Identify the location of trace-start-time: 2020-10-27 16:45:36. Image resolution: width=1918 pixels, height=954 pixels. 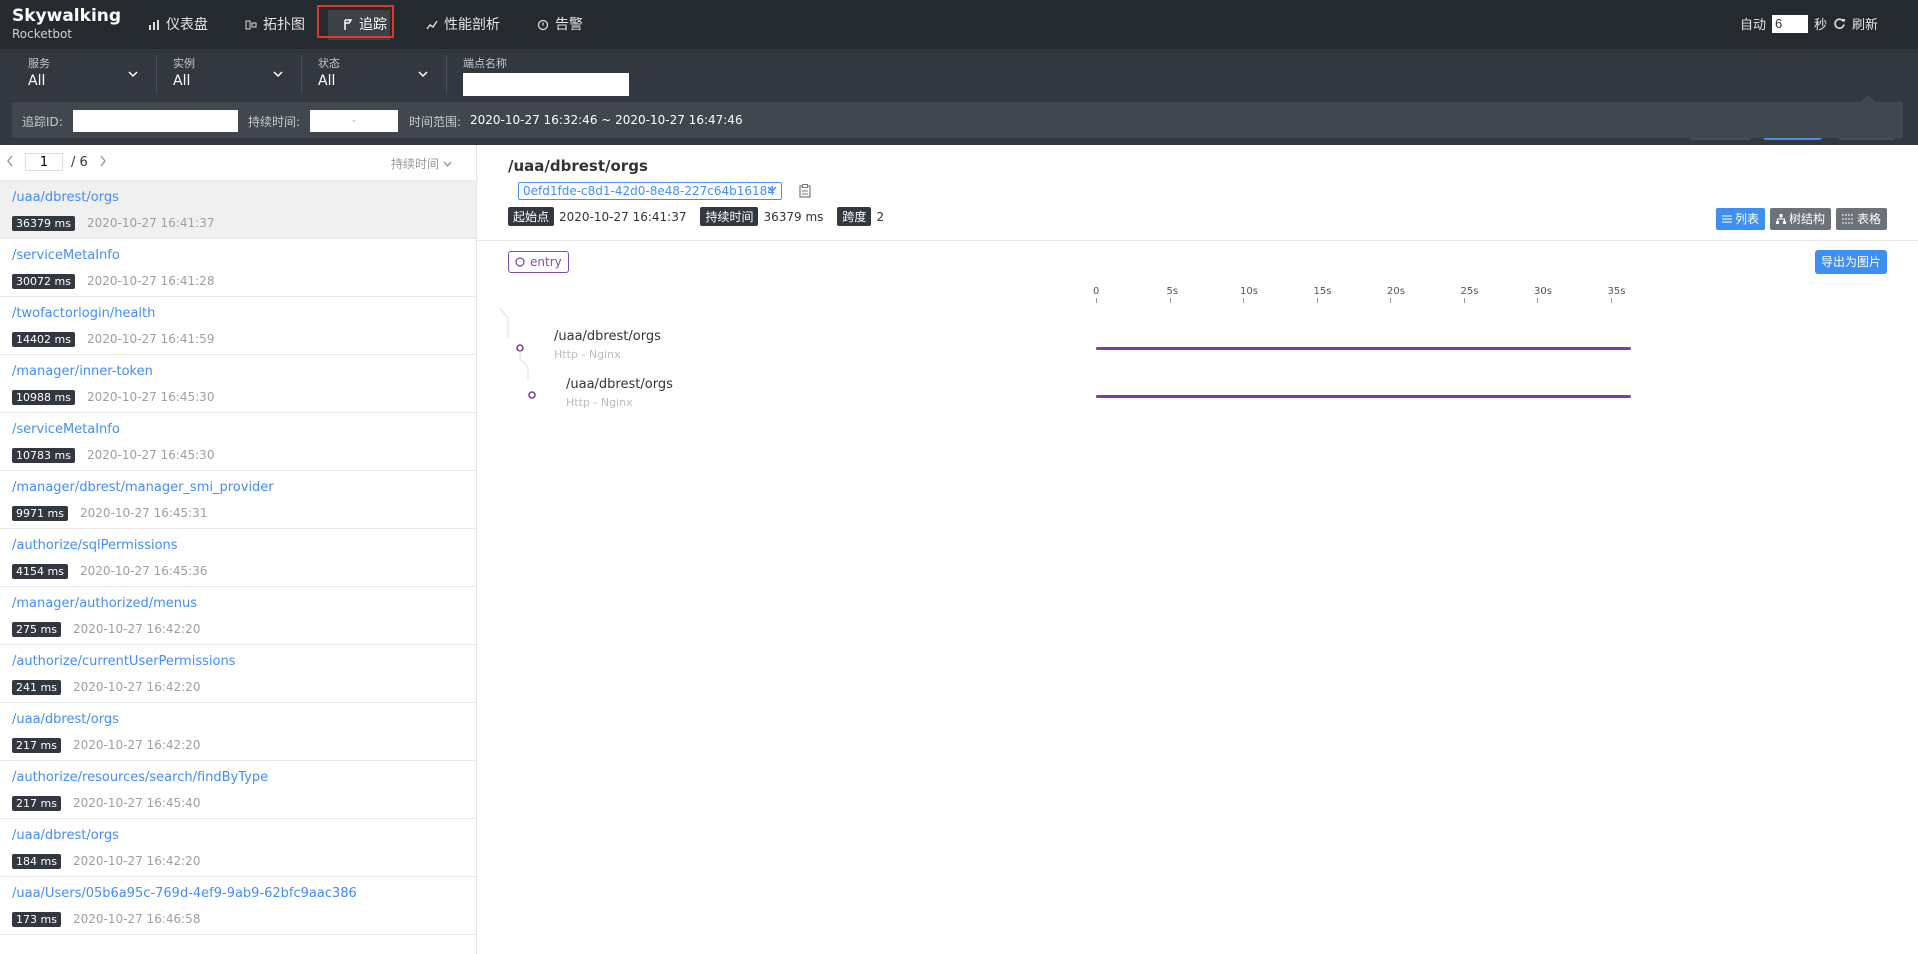
(144, 571).